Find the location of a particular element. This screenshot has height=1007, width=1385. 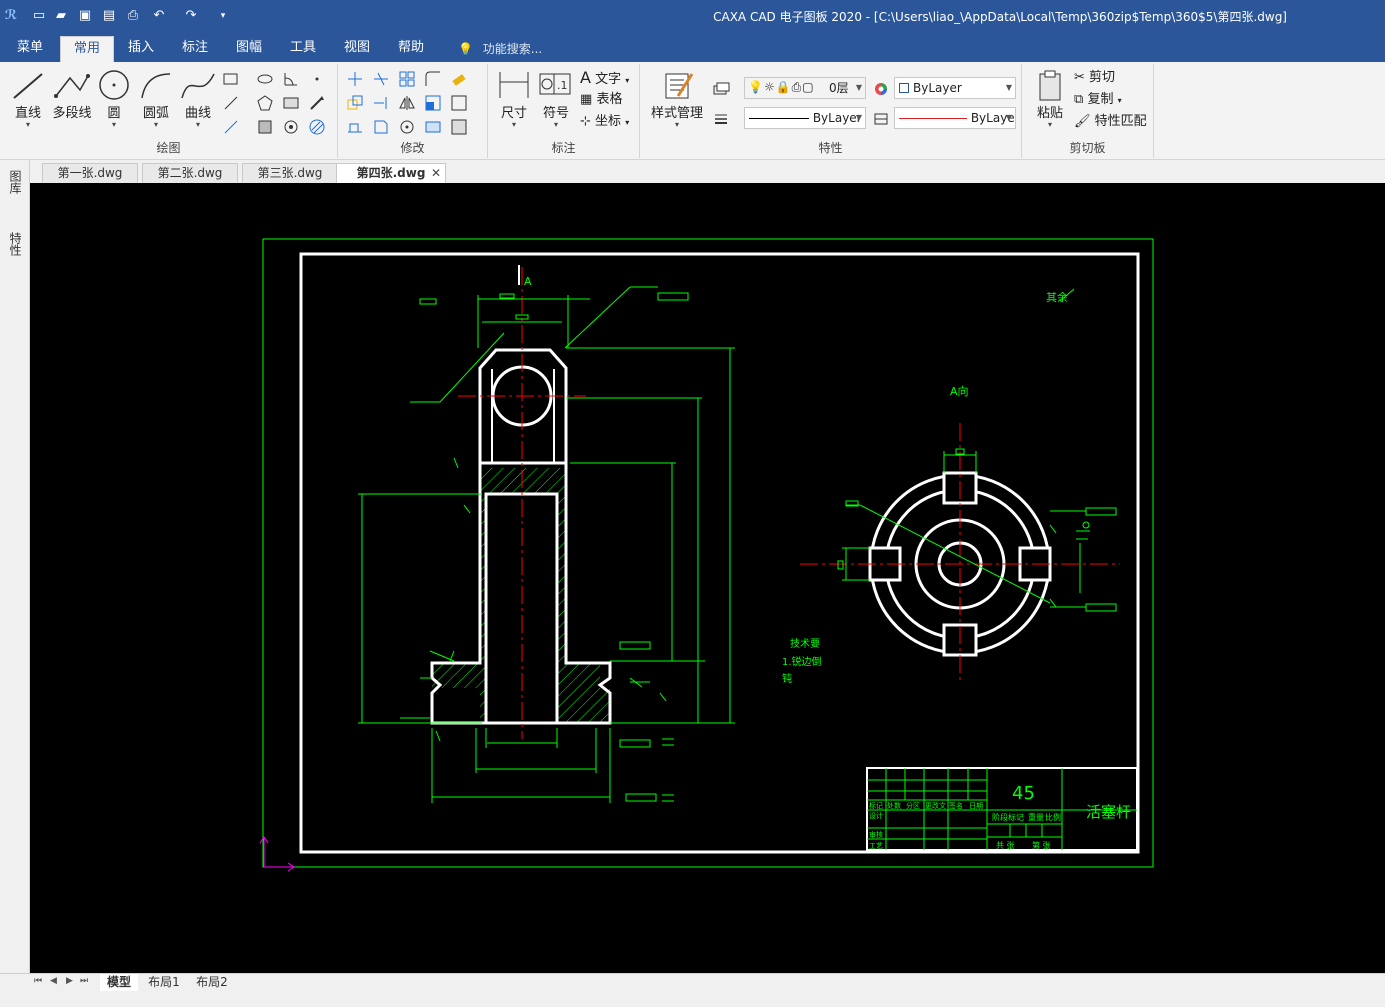

offset-icon is located at coordinates (381, 127).